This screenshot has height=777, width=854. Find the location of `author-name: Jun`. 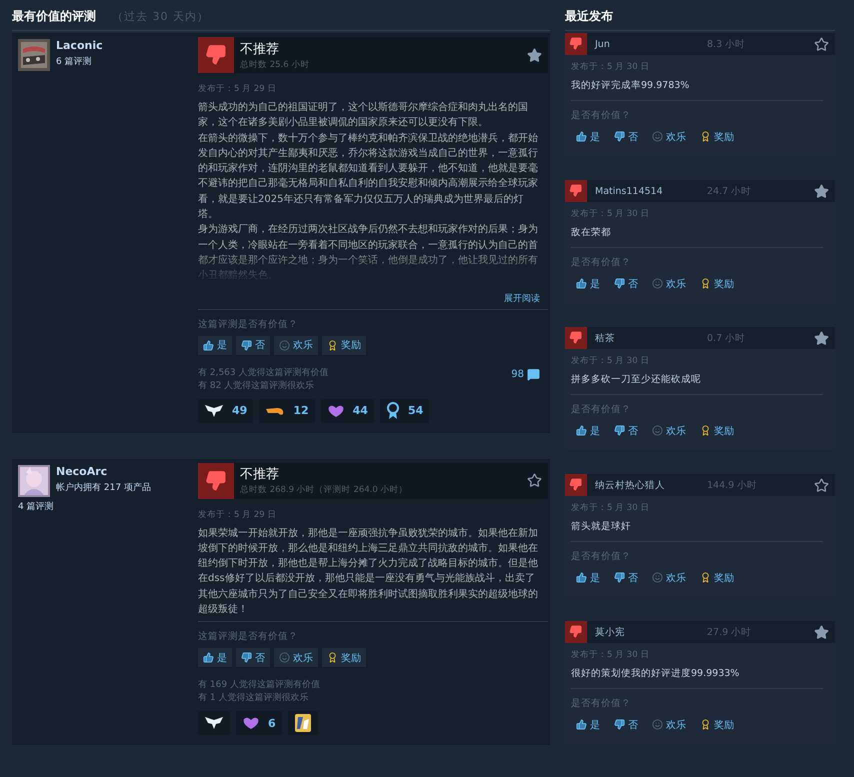

author-name: Jun is located at coordinates (651, 44).